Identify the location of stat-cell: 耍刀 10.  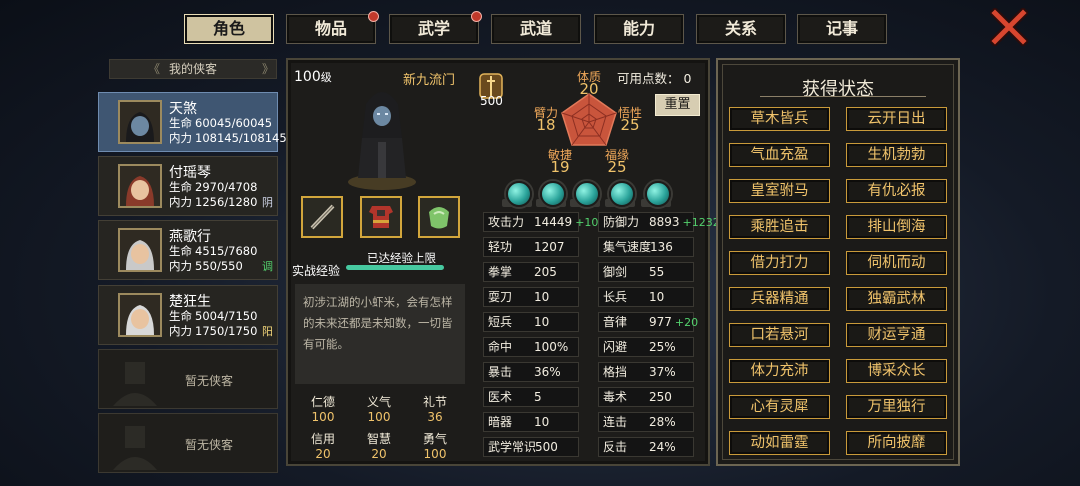
(531, 297).